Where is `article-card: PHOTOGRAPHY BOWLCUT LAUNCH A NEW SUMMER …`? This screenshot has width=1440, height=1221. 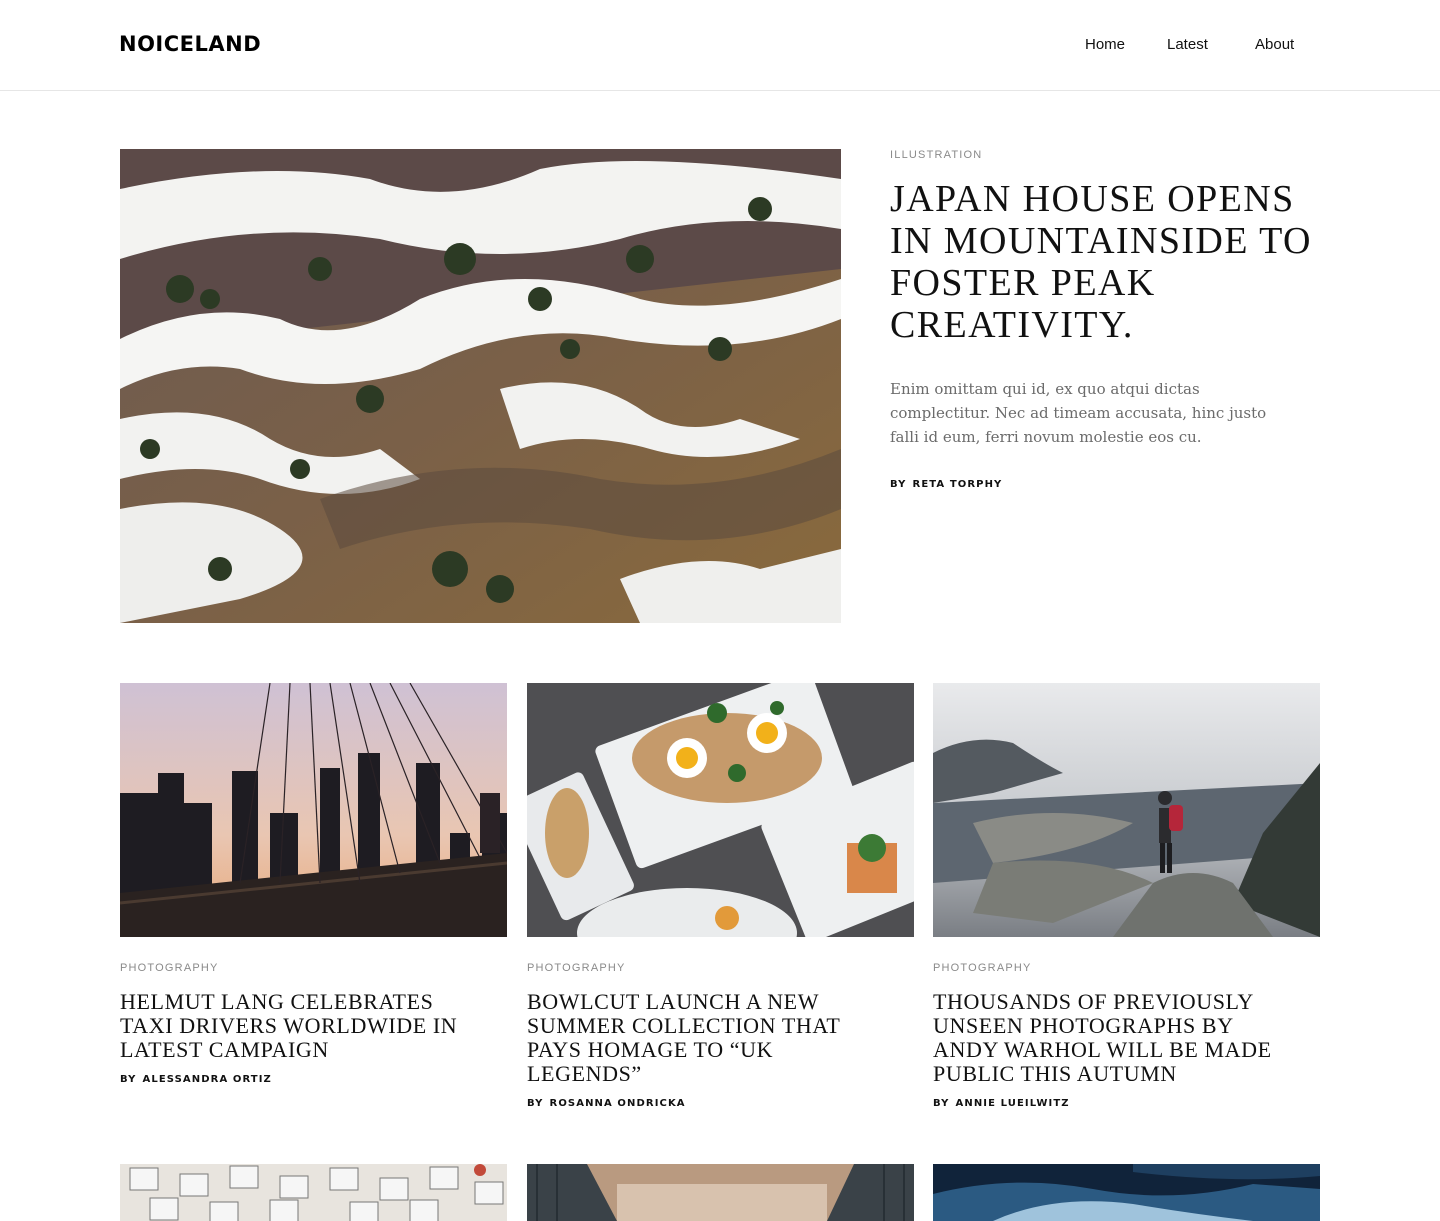 article-card: PHOTOGRAPHY BOWLCUT LAUNCH A NEW SUMMER … is located at coordinates (720, 896).